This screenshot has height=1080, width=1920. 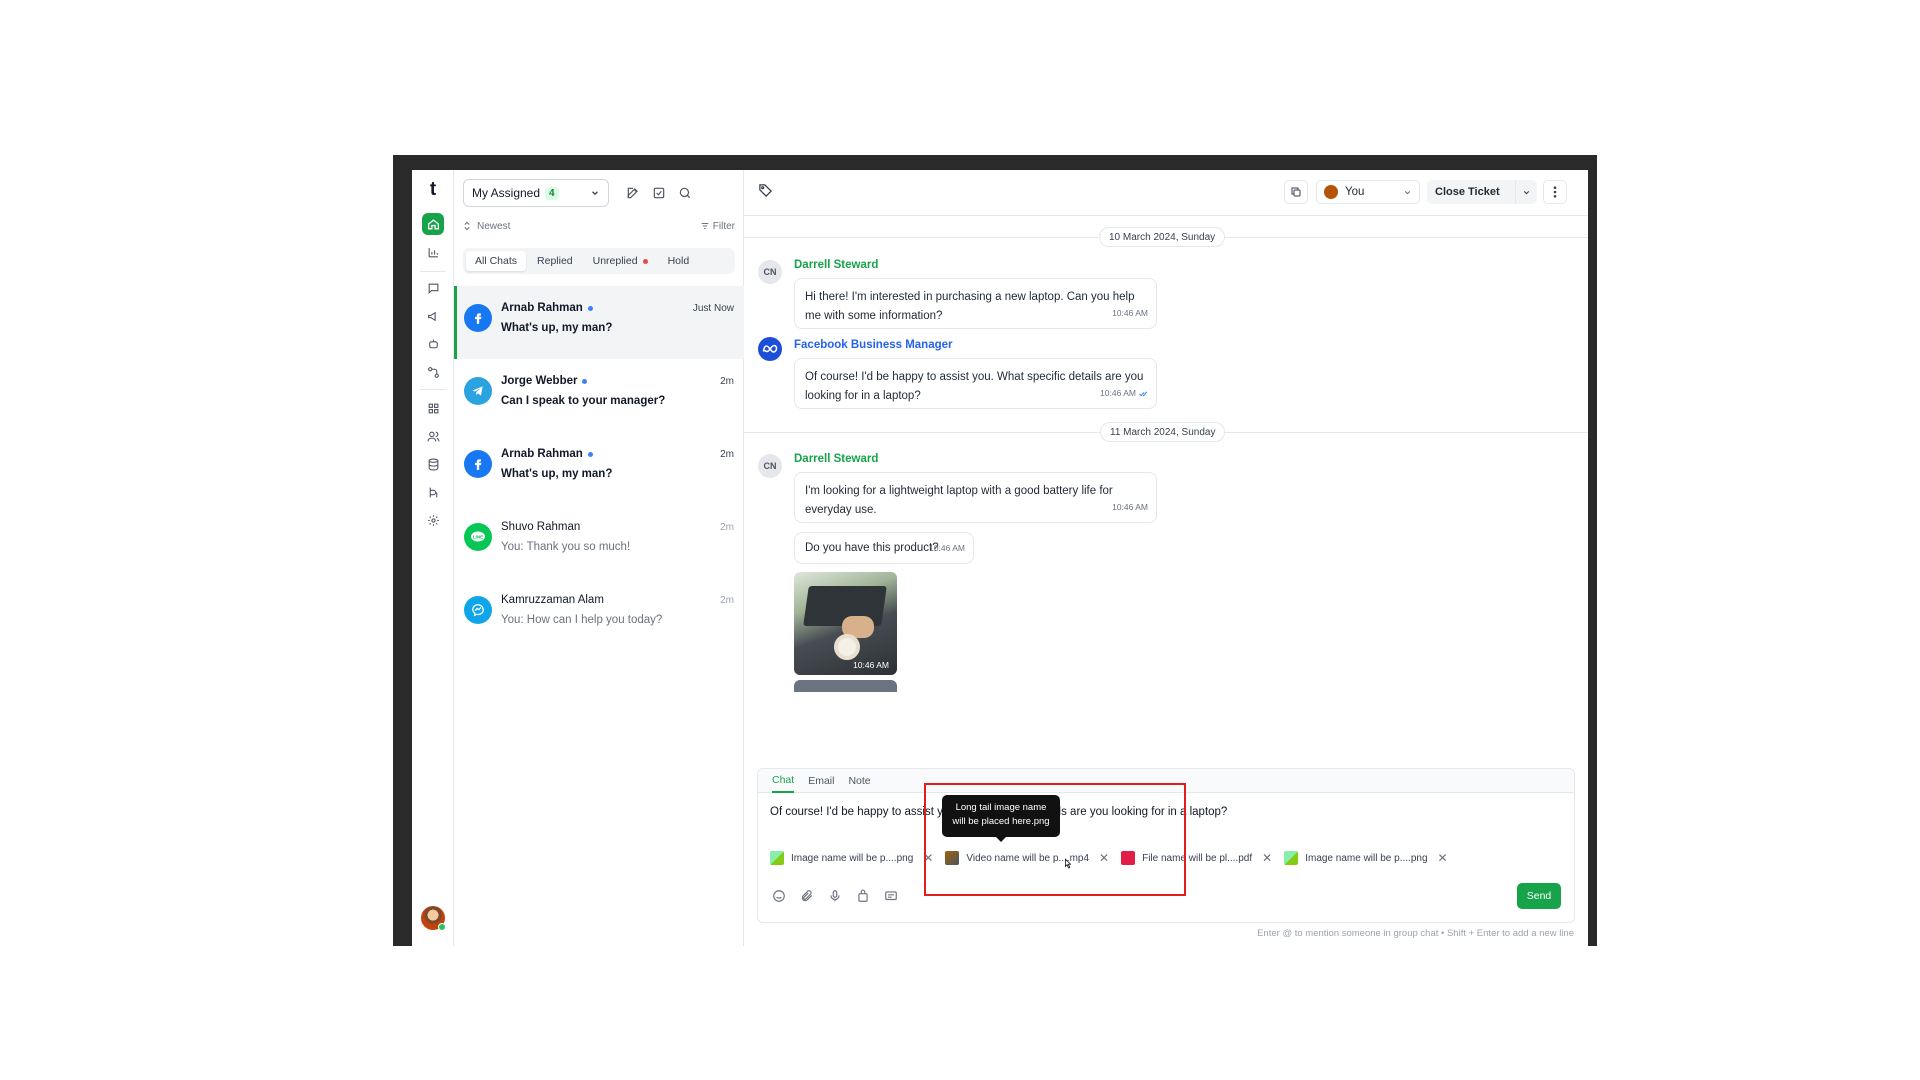 I want to click on conversation-time: 2m, so click(x=727, y=600).